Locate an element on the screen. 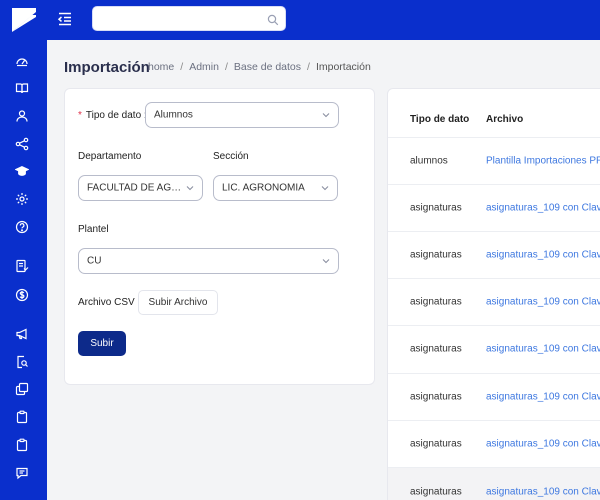  plantel-select: CU is located at coordinates (208, 261).